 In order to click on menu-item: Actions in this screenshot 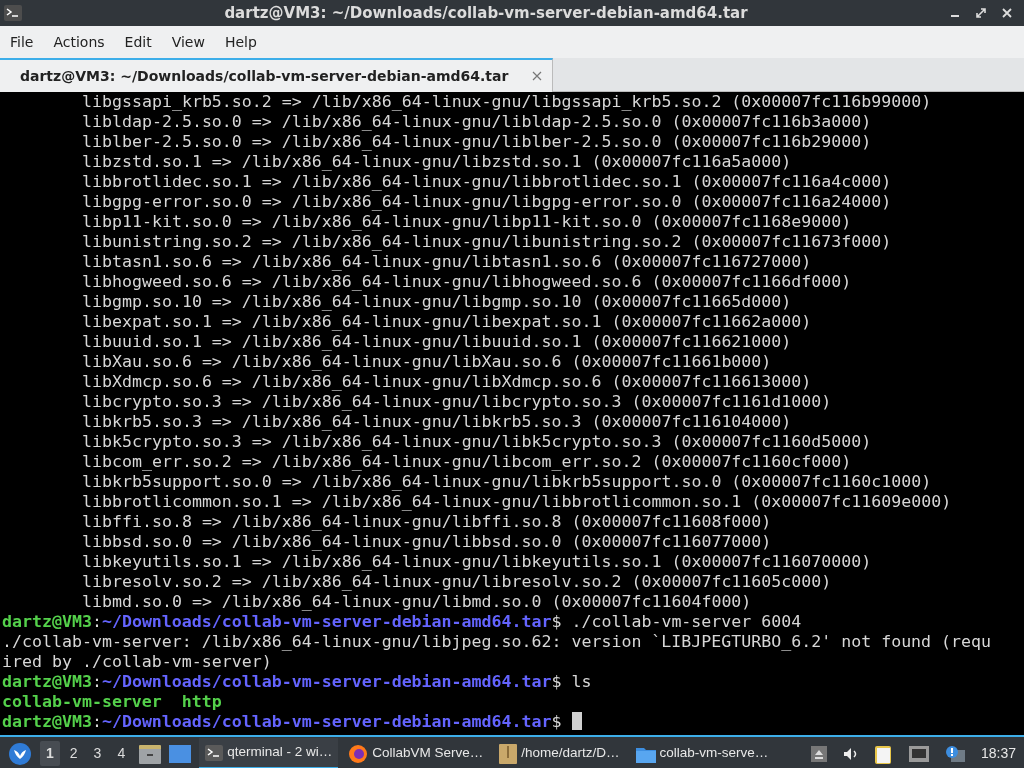, I will do `click(79, 42)`.